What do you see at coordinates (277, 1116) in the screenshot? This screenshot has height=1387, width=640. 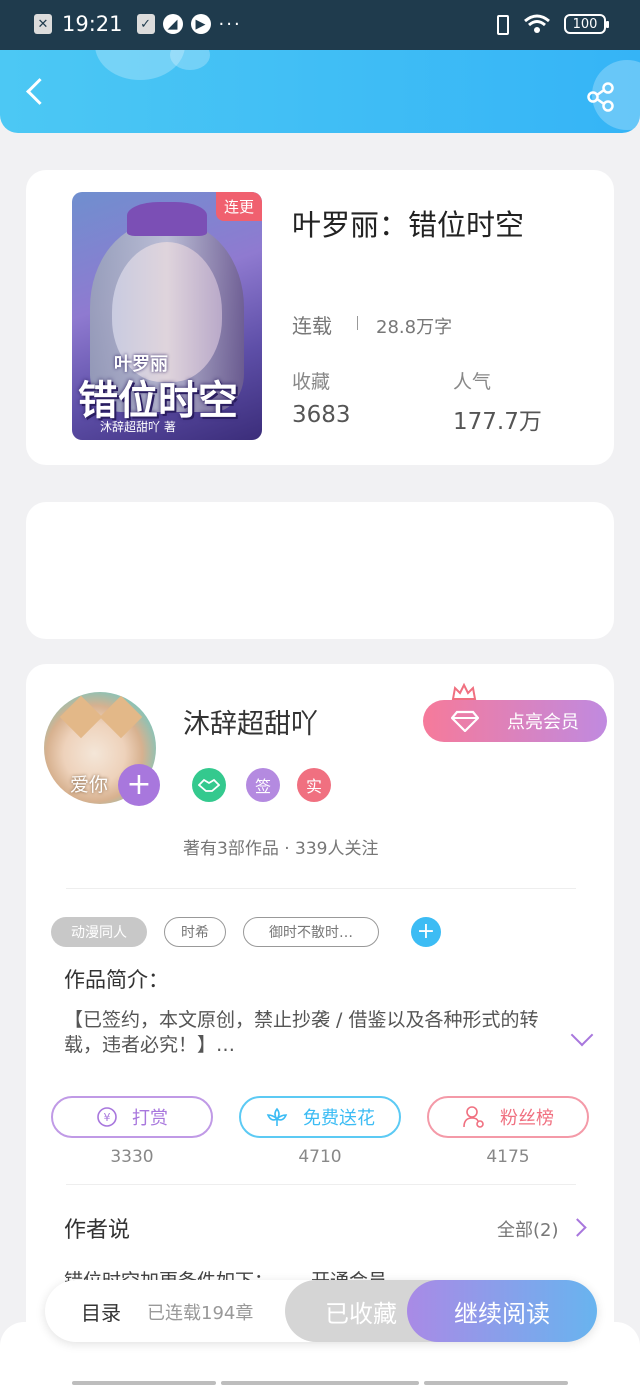 I see `flower-icon` at bounding box center [277, 1116].